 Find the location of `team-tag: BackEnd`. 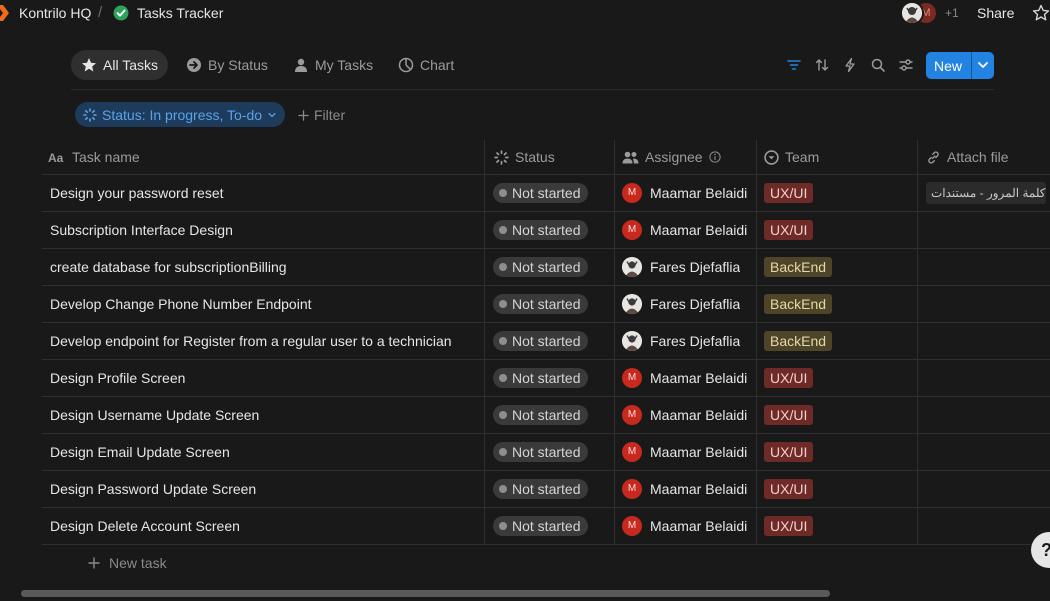

team-tag: BackEnd is located at coordinates (798, 341).